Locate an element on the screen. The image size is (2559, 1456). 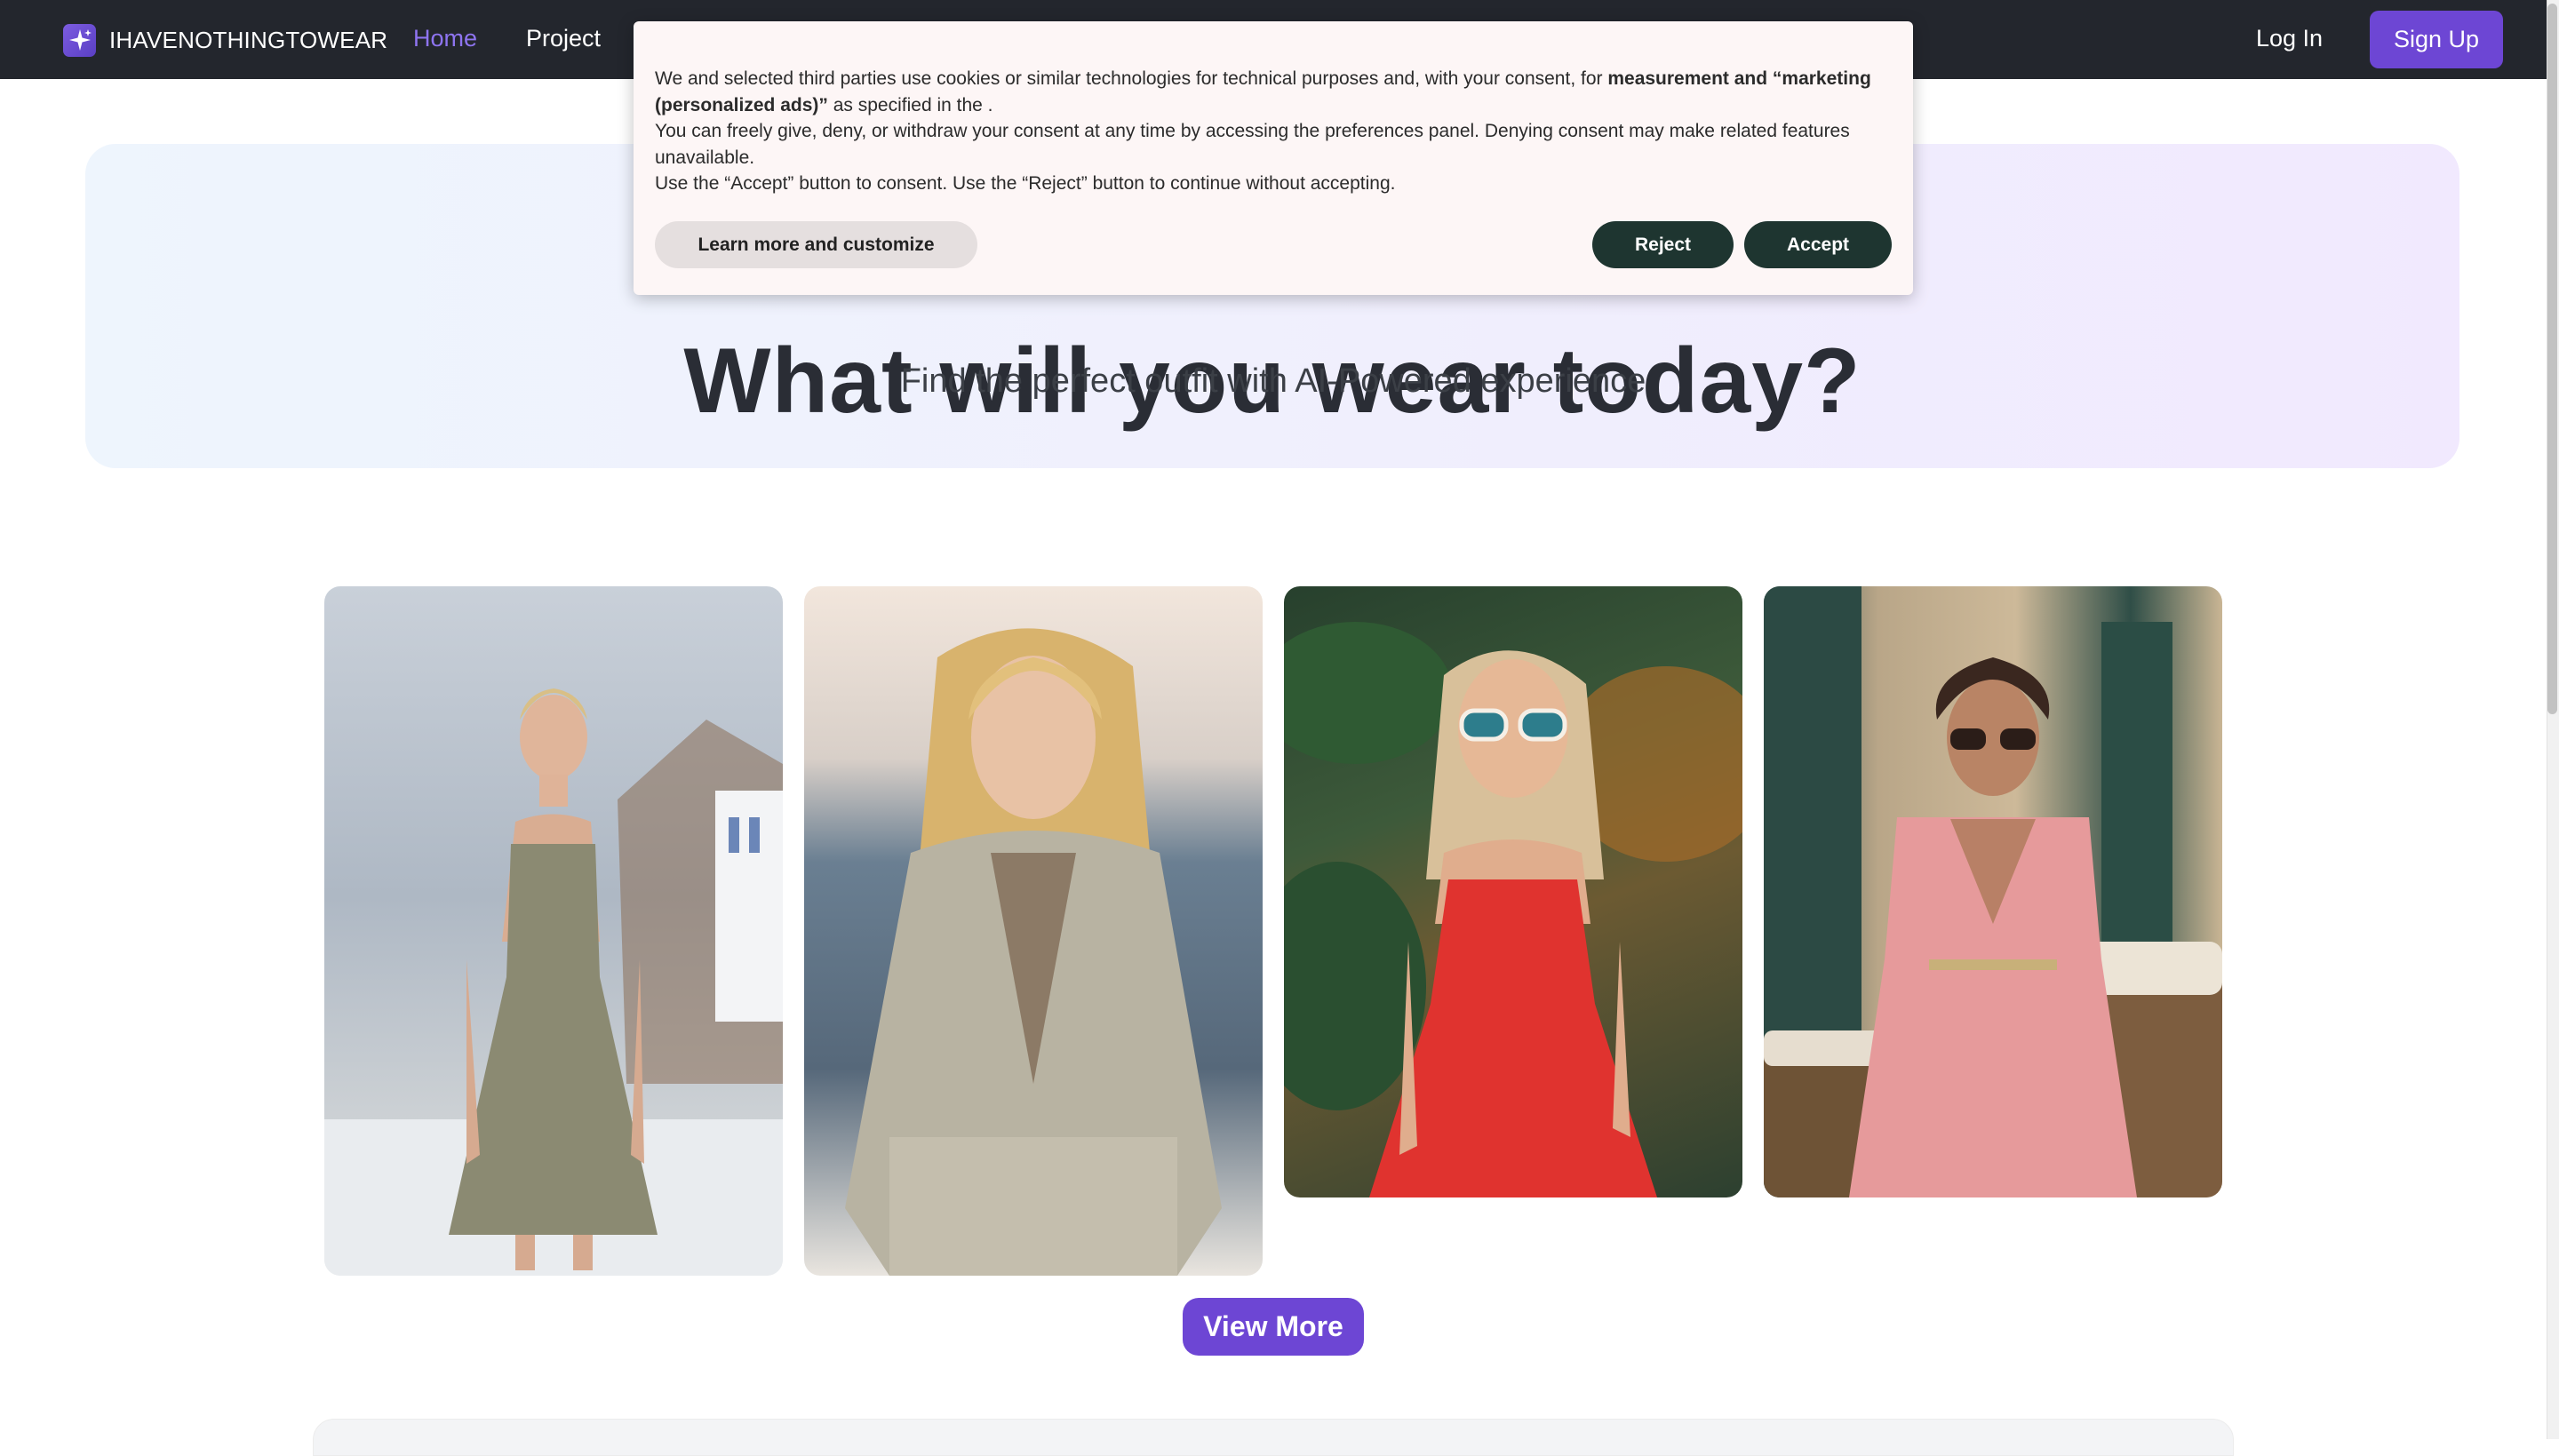
scrollbar-thumb is located at coordinates (2552, 359).